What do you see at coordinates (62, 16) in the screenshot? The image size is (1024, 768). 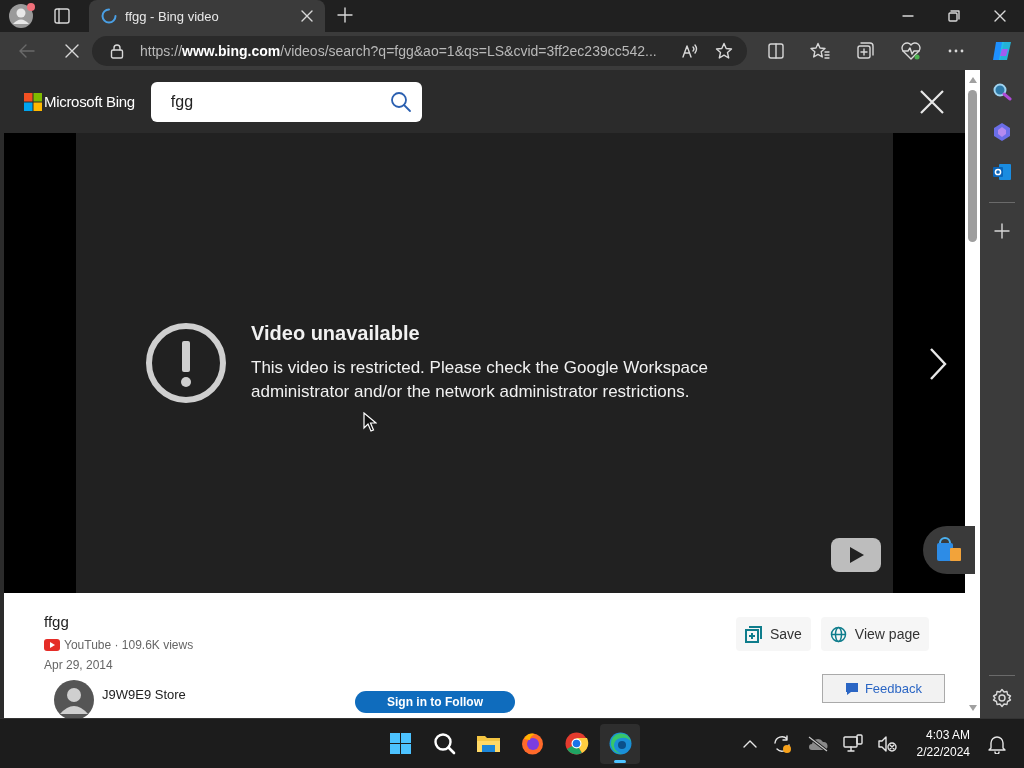 I see `tab-actions-icon` at bounding box center [62, 16].